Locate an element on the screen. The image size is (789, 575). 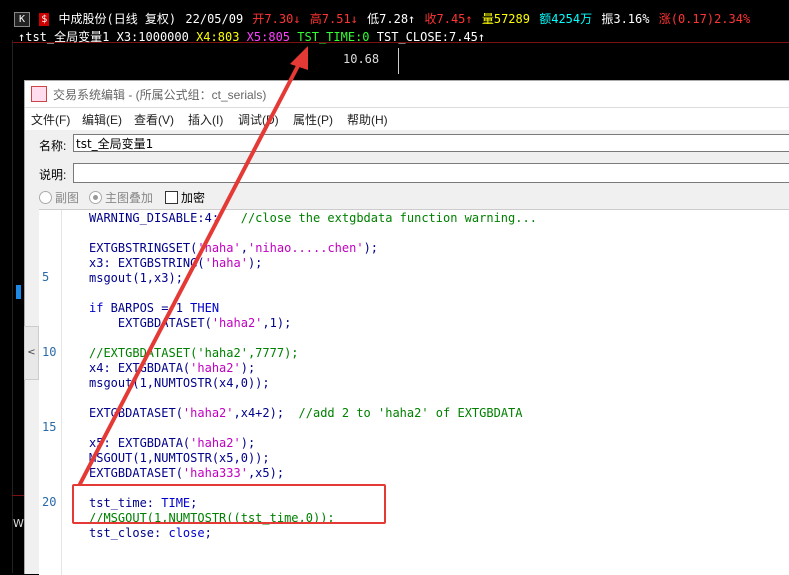
main-overlay-label: 主图叠加 is located at coordinates (129, 198).